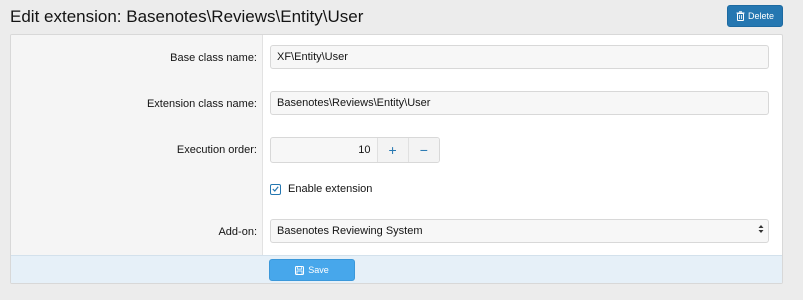 The width and height of the screenshot is (803, 300). Describe the element at coordinates (396, 269) in the screenshot. I see `form-footer: Save` at that location.